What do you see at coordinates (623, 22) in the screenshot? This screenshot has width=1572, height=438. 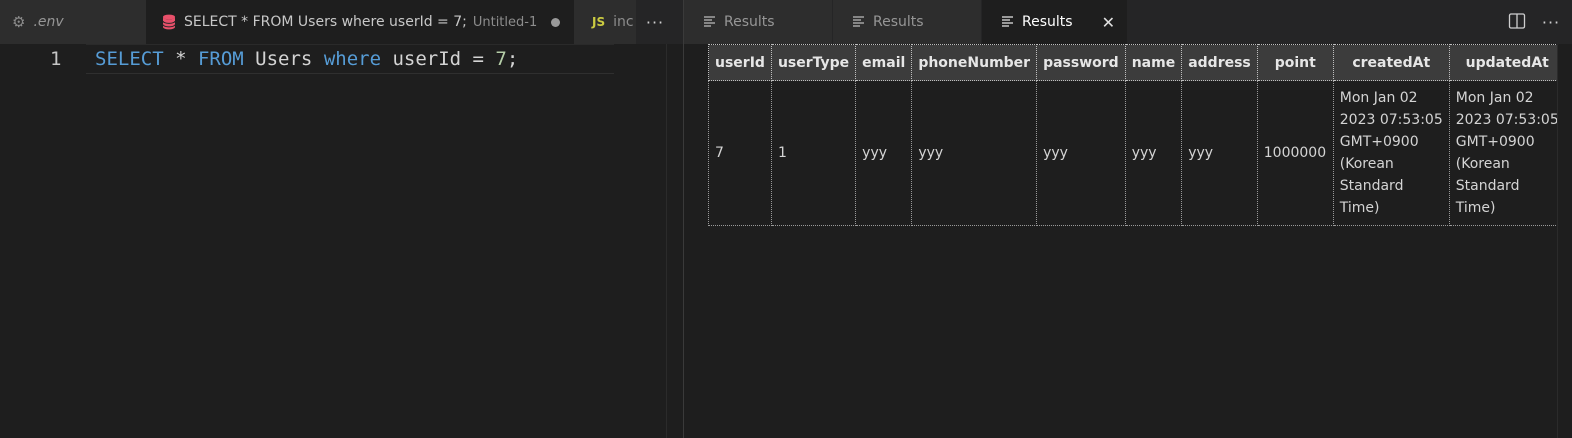 I see `tab-label: inc` at bounding box center [623, 22].